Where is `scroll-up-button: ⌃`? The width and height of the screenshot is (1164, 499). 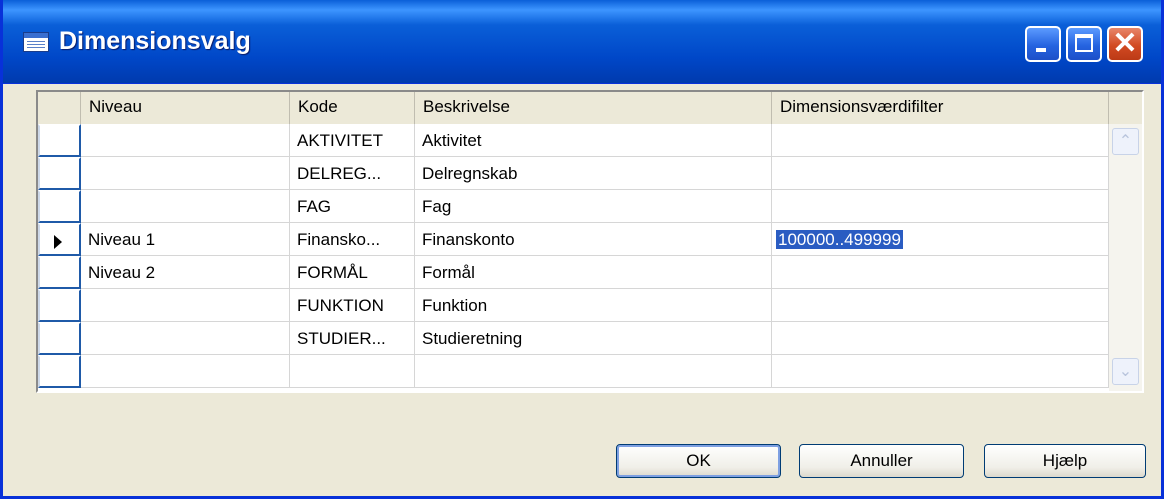 scroll-up-button: ⌃ is located at coordinates (1125, 141).